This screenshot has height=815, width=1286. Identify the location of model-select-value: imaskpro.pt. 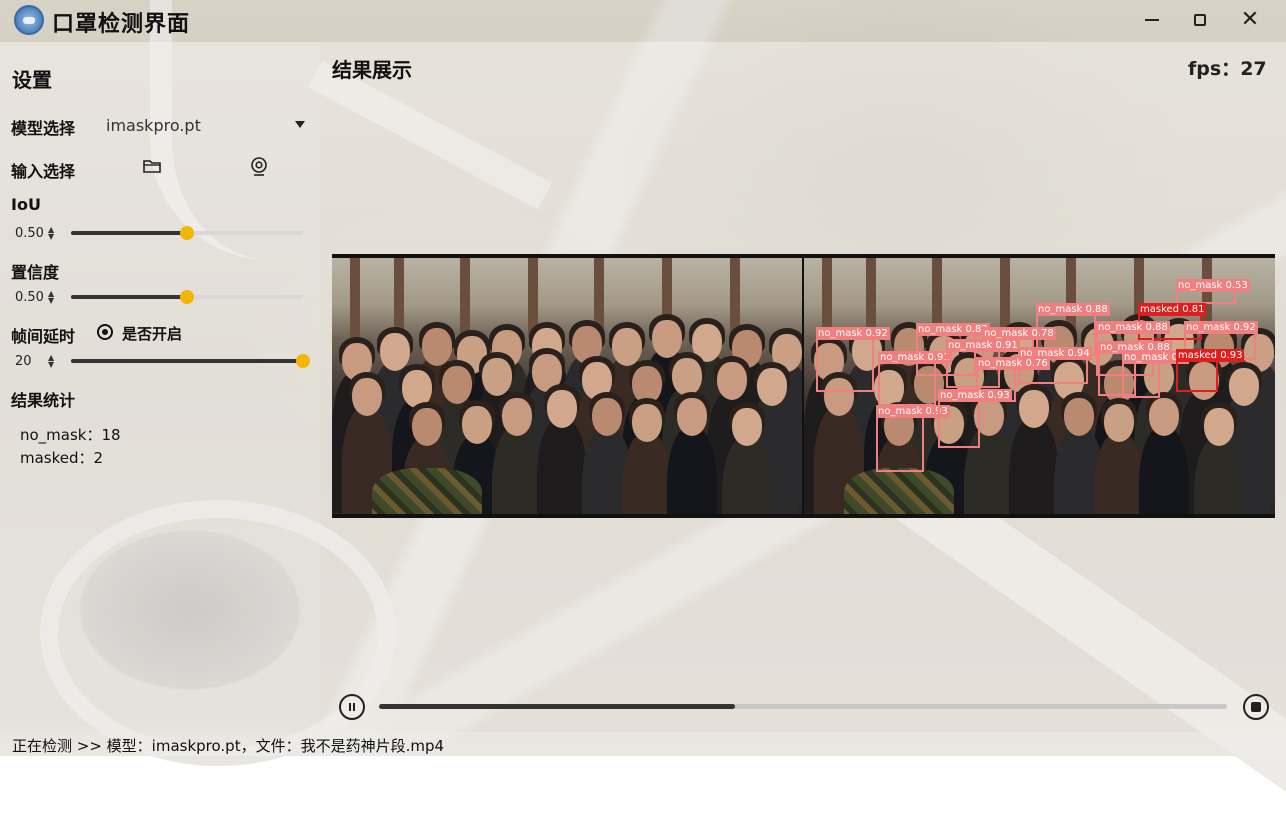
(153, 125).